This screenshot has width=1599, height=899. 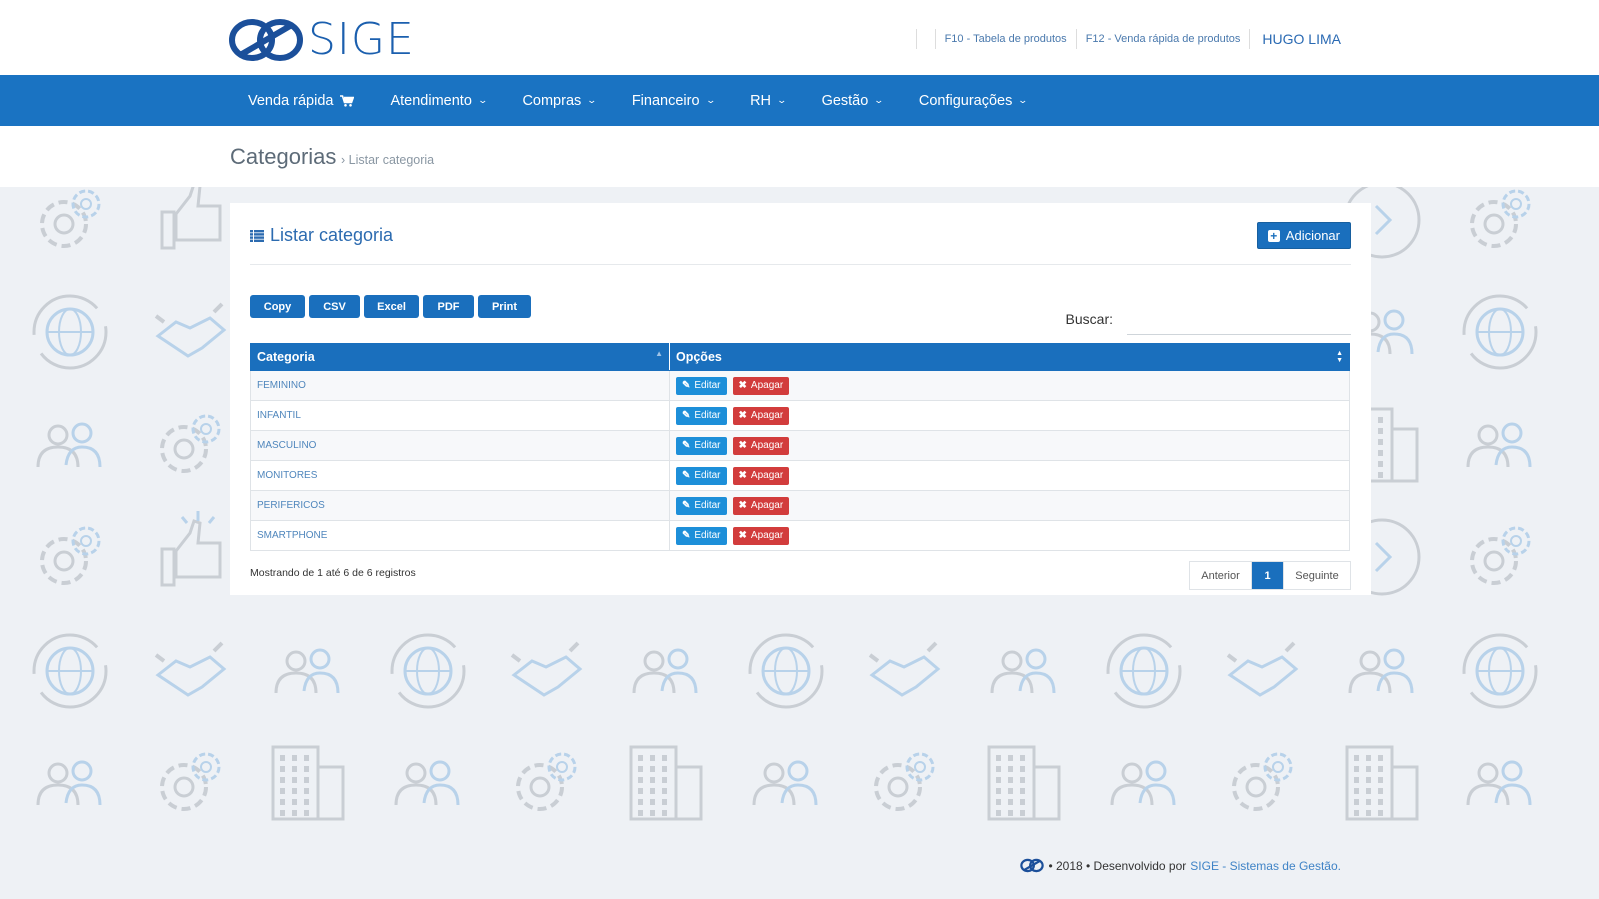 What do you see at coordinates (558, 100) in the screenshot?
I see `nav-compras: Compras ⌄` at bounding box center [558, 100].